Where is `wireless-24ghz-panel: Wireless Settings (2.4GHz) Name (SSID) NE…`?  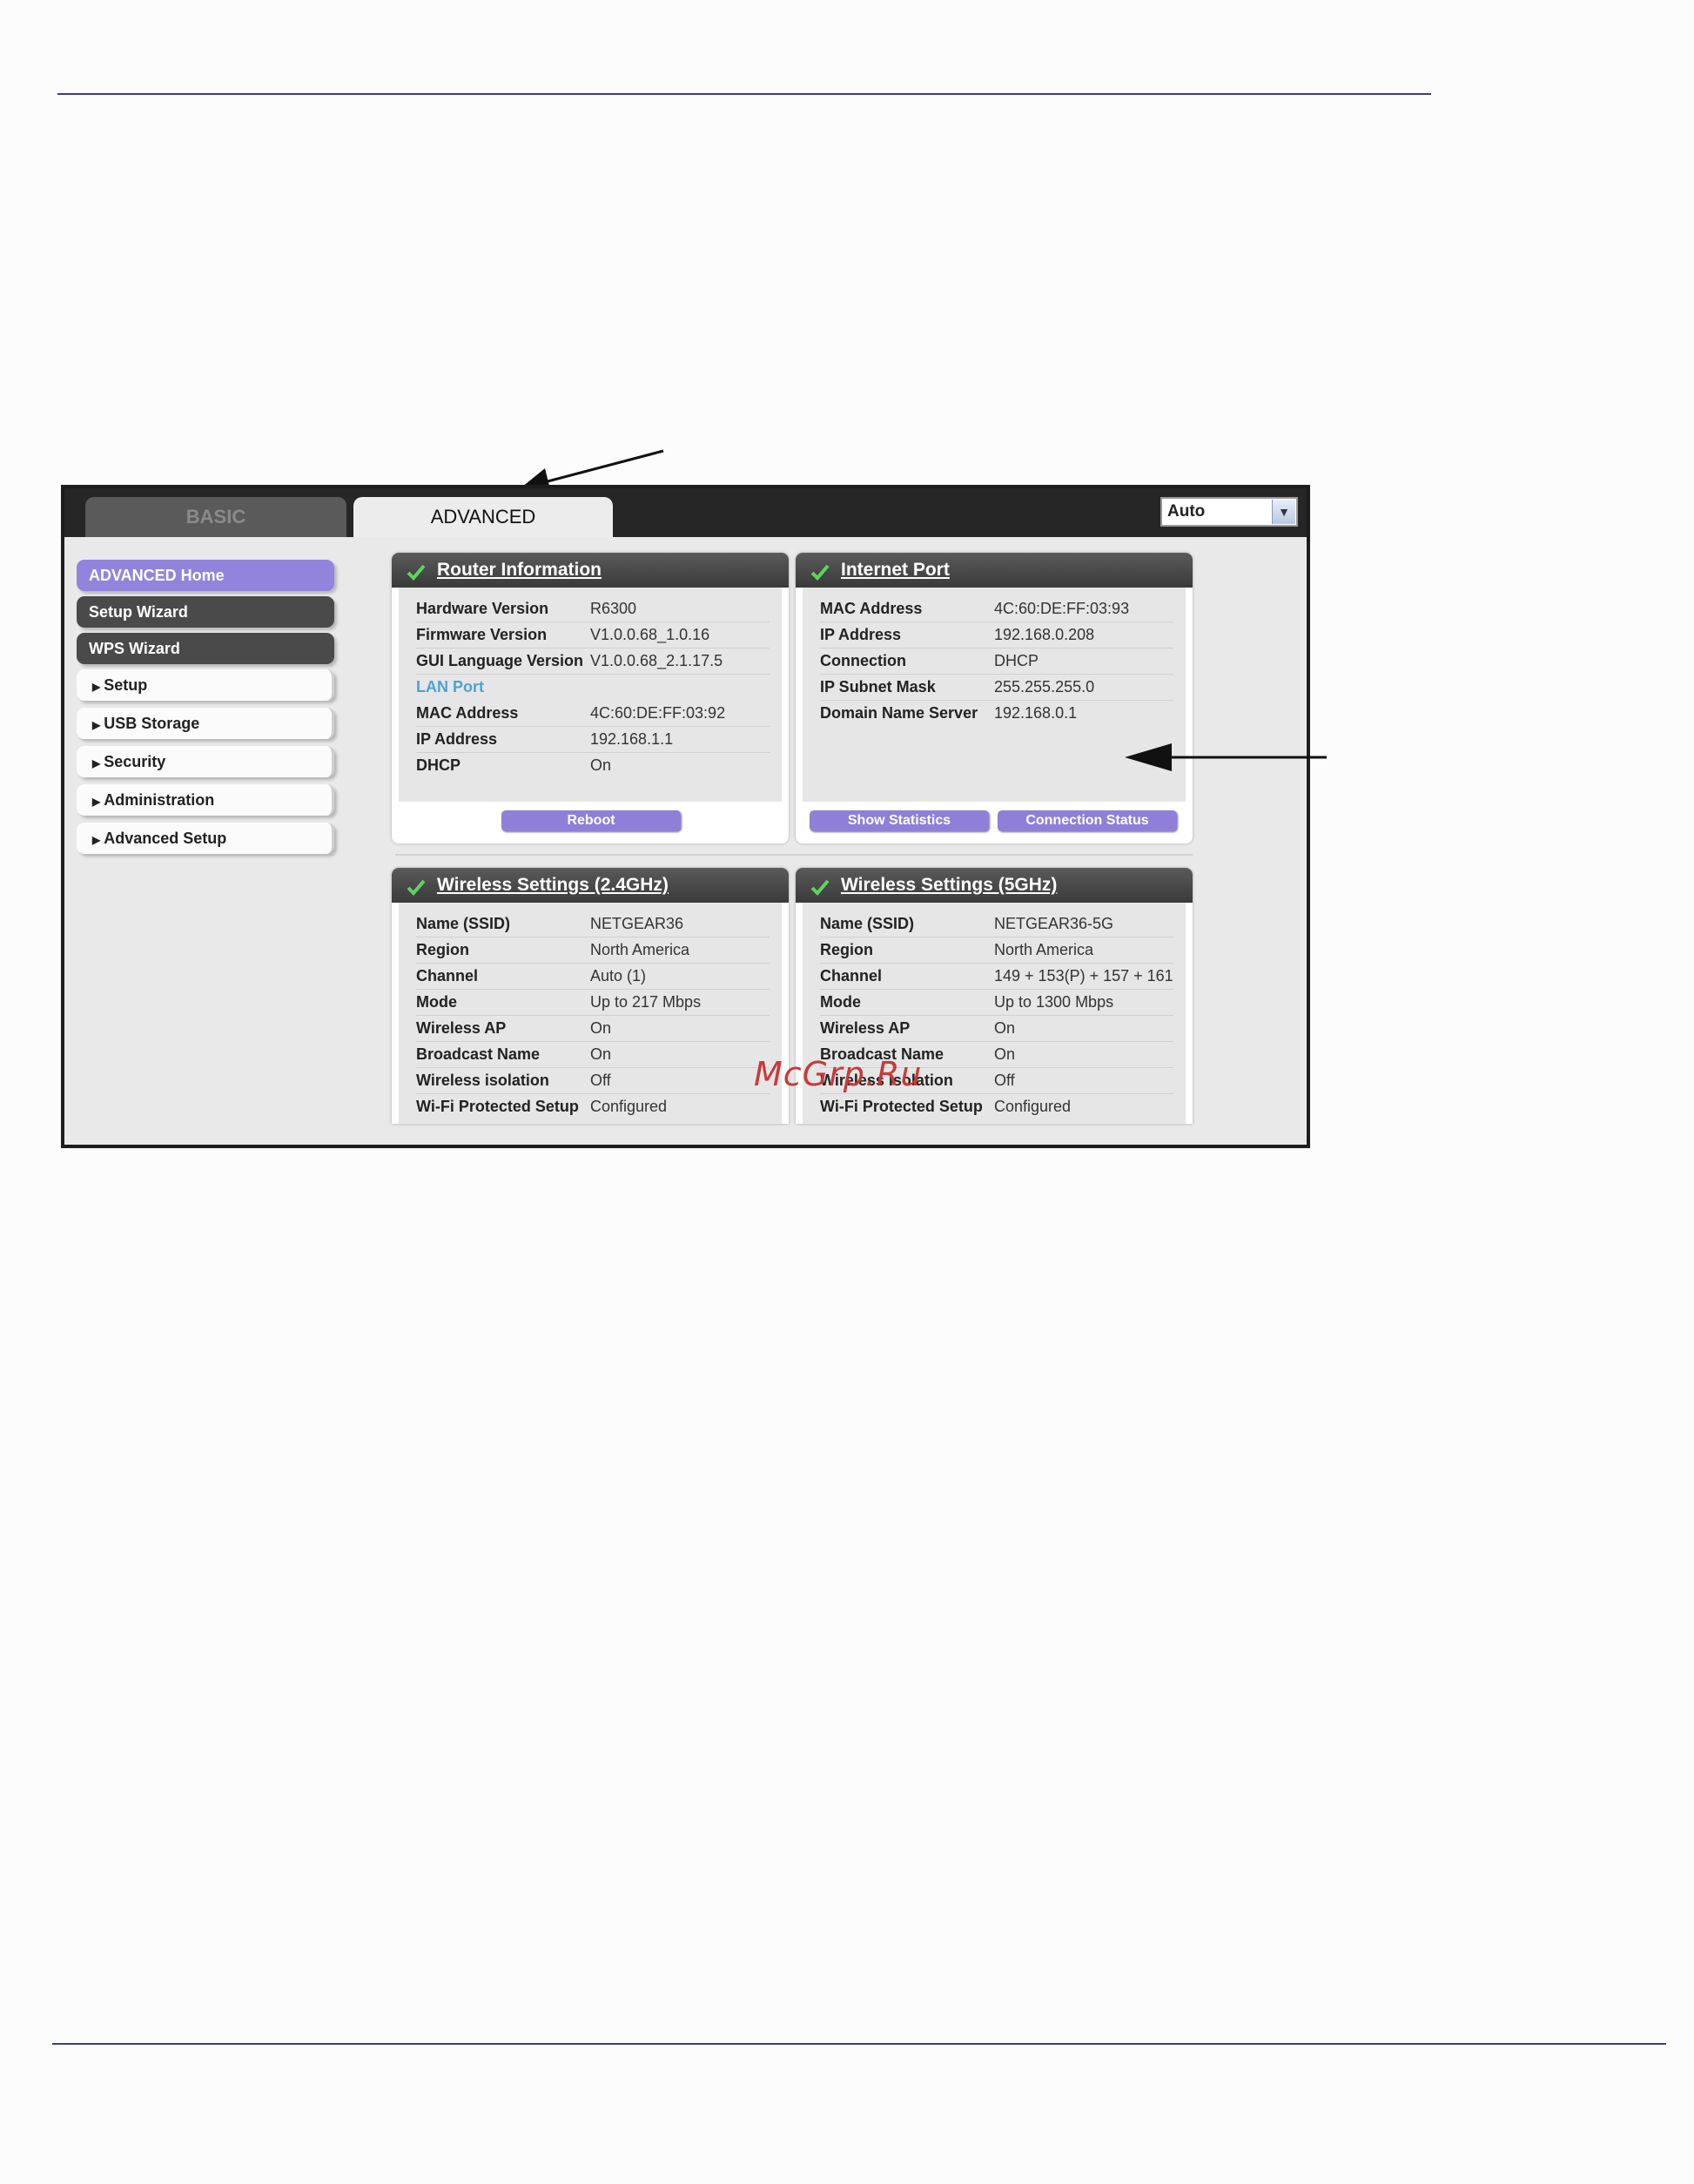
wireless-24ghz-panel: Wireless Settings (2.4GHz) Name (SSID) NE… is located at coordinates (590, 996).